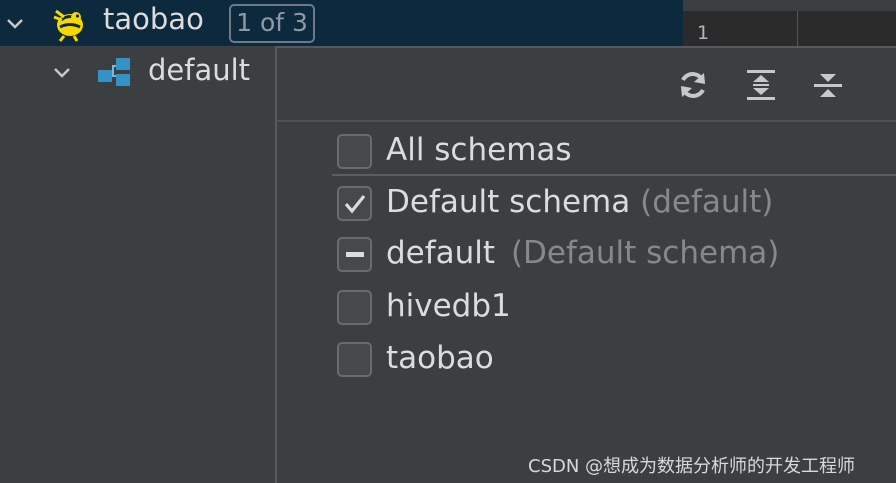  I want to click on schema-option-all-schemas: All schemas, so click(607, 150).